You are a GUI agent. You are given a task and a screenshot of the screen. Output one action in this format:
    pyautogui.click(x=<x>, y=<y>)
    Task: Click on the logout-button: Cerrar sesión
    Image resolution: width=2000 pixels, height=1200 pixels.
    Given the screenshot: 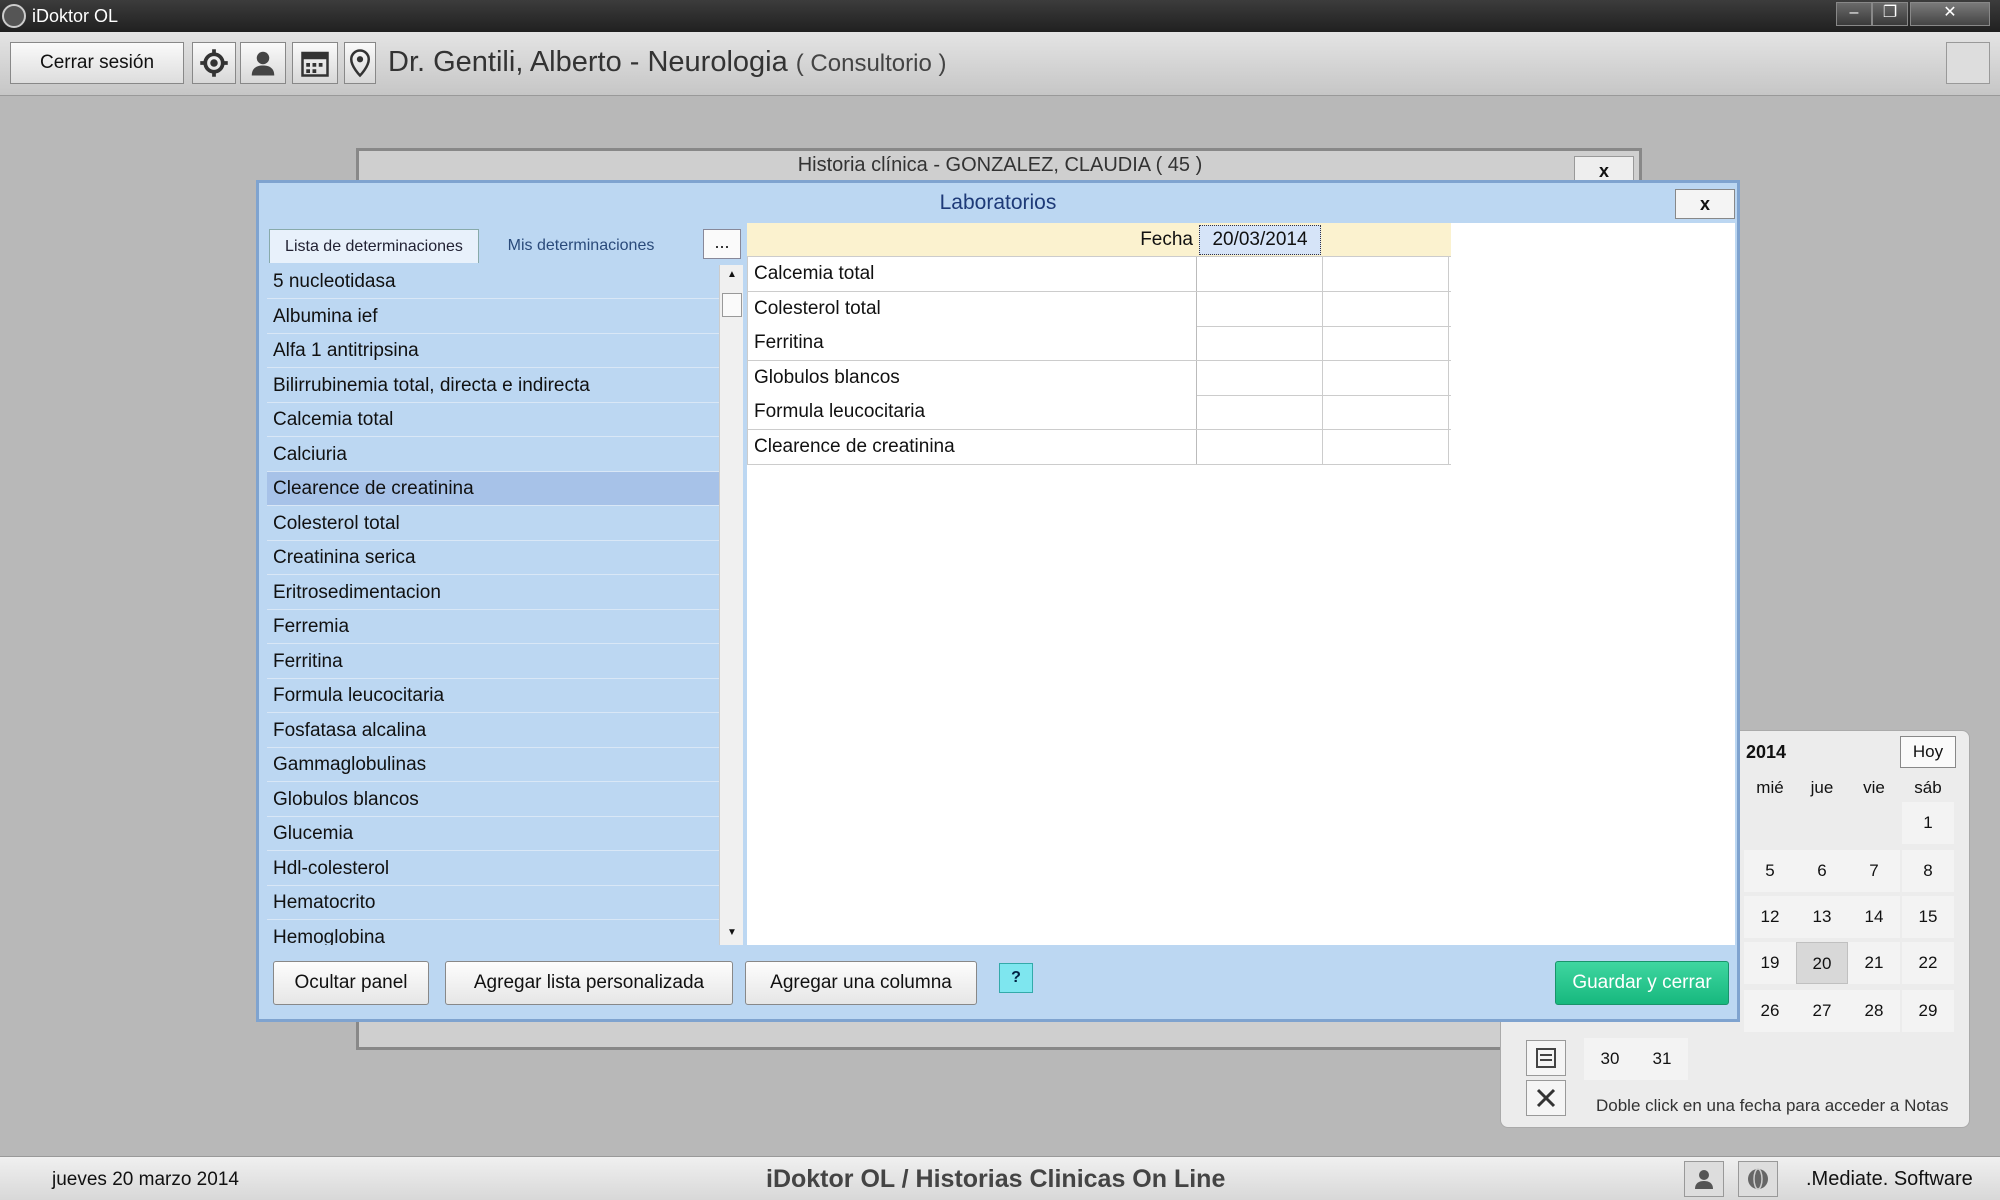 What is the action you would take?
    pyautogui.click(x=97, y=63)
    